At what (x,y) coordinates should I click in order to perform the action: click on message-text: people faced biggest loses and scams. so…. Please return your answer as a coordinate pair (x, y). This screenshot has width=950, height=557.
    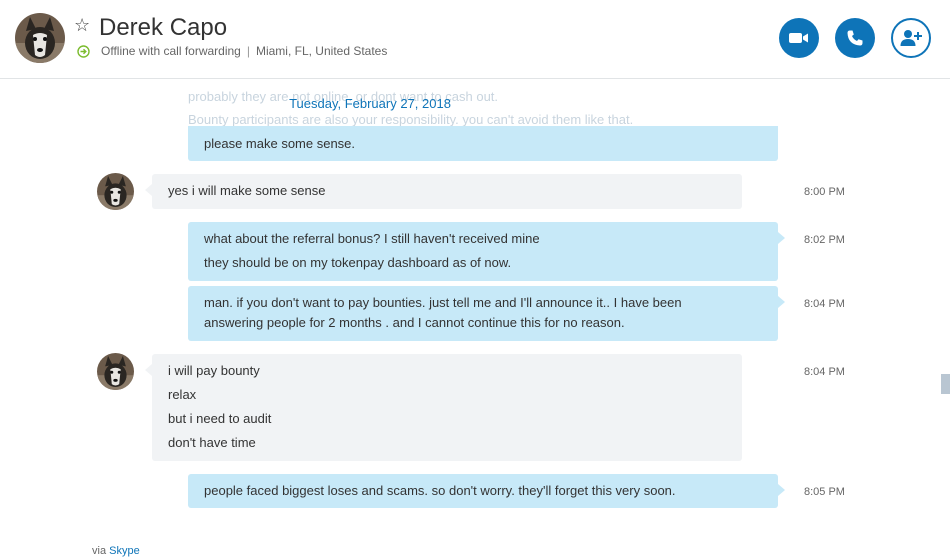
    Looking at the image, I should click on (440, 490).